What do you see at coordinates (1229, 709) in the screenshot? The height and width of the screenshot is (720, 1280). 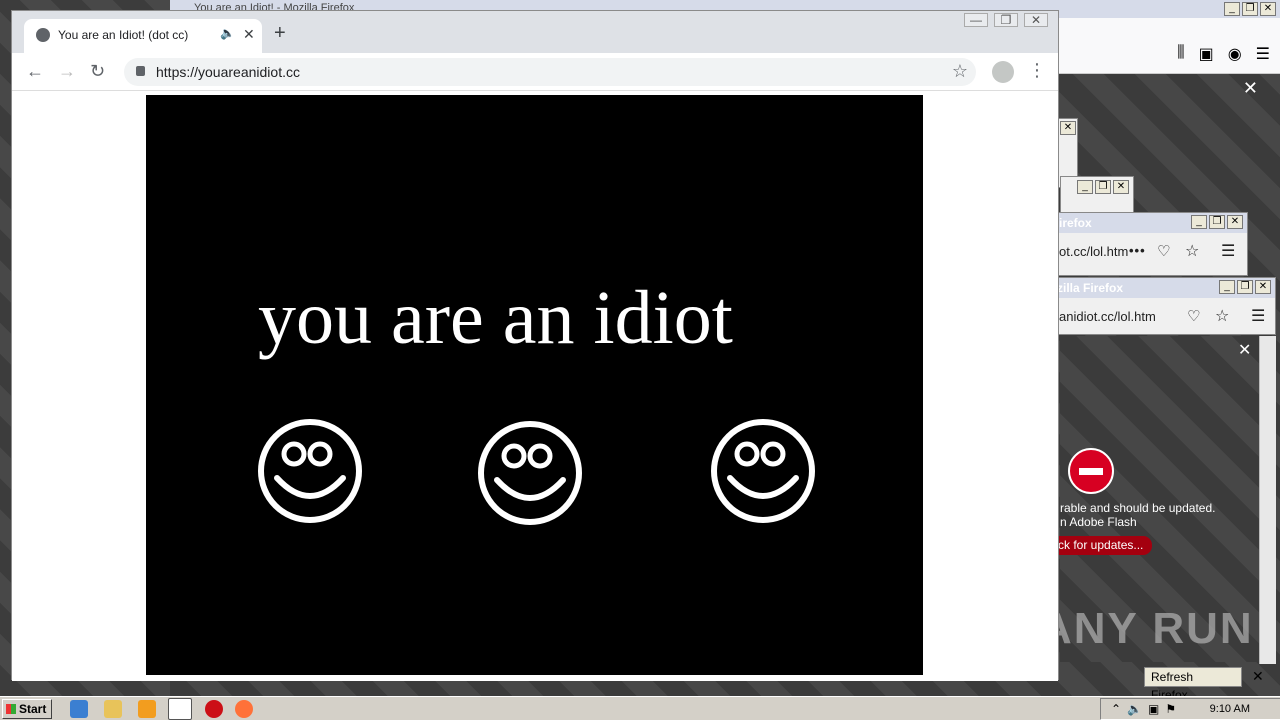 I see `clock: 9:10 AM` at bounding box center [1229, 709].